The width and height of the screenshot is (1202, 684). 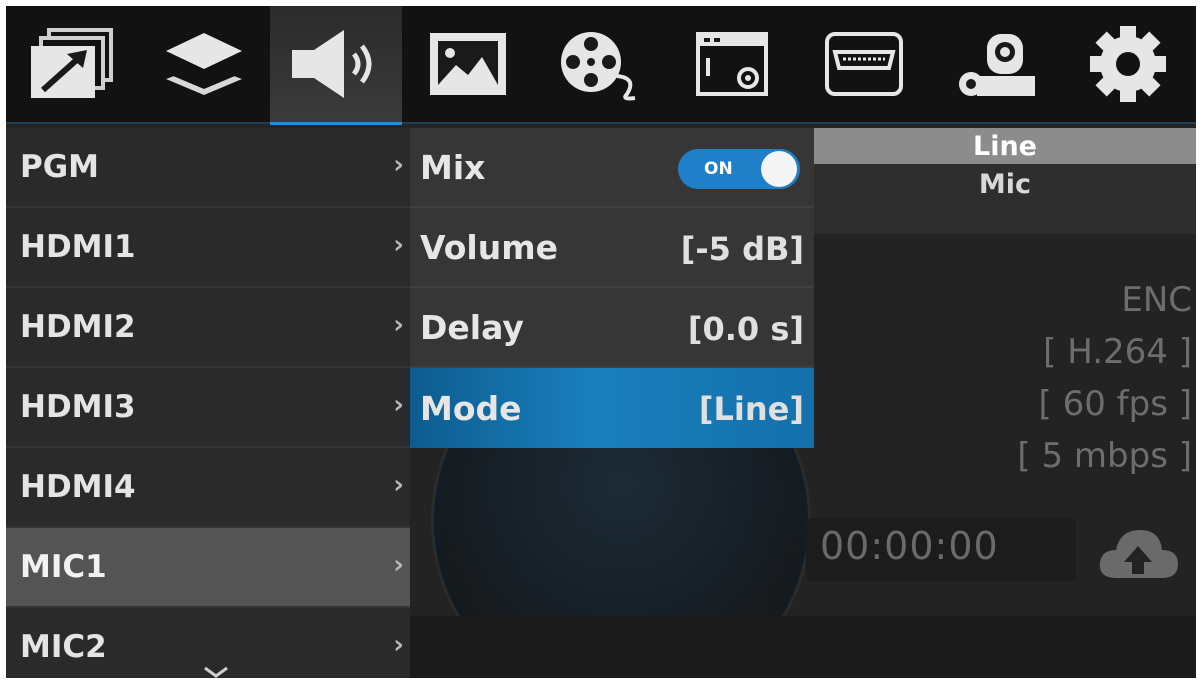 I want to click on mix-toggle: ON, so click(x=739, y=169).